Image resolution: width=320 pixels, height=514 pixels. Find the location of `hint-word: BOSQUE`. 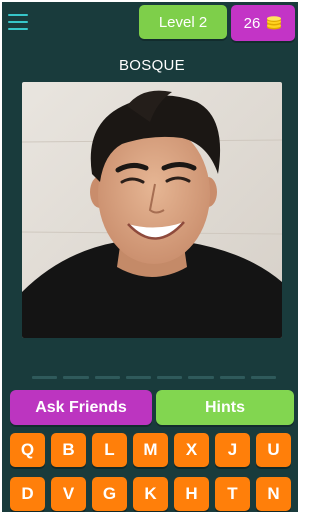

hint-word: BOSQUE is located at coordinates (152, 65).